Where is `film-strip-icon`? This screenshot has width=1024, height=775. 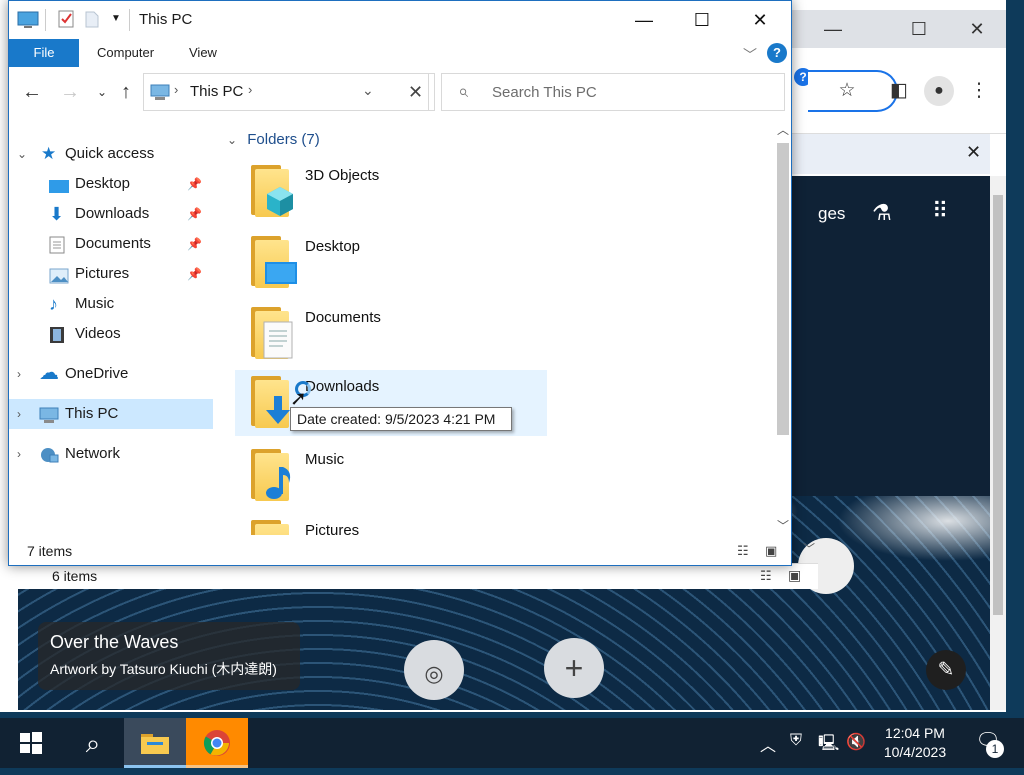
film-strip-icon is located at coordinates (59, 334).